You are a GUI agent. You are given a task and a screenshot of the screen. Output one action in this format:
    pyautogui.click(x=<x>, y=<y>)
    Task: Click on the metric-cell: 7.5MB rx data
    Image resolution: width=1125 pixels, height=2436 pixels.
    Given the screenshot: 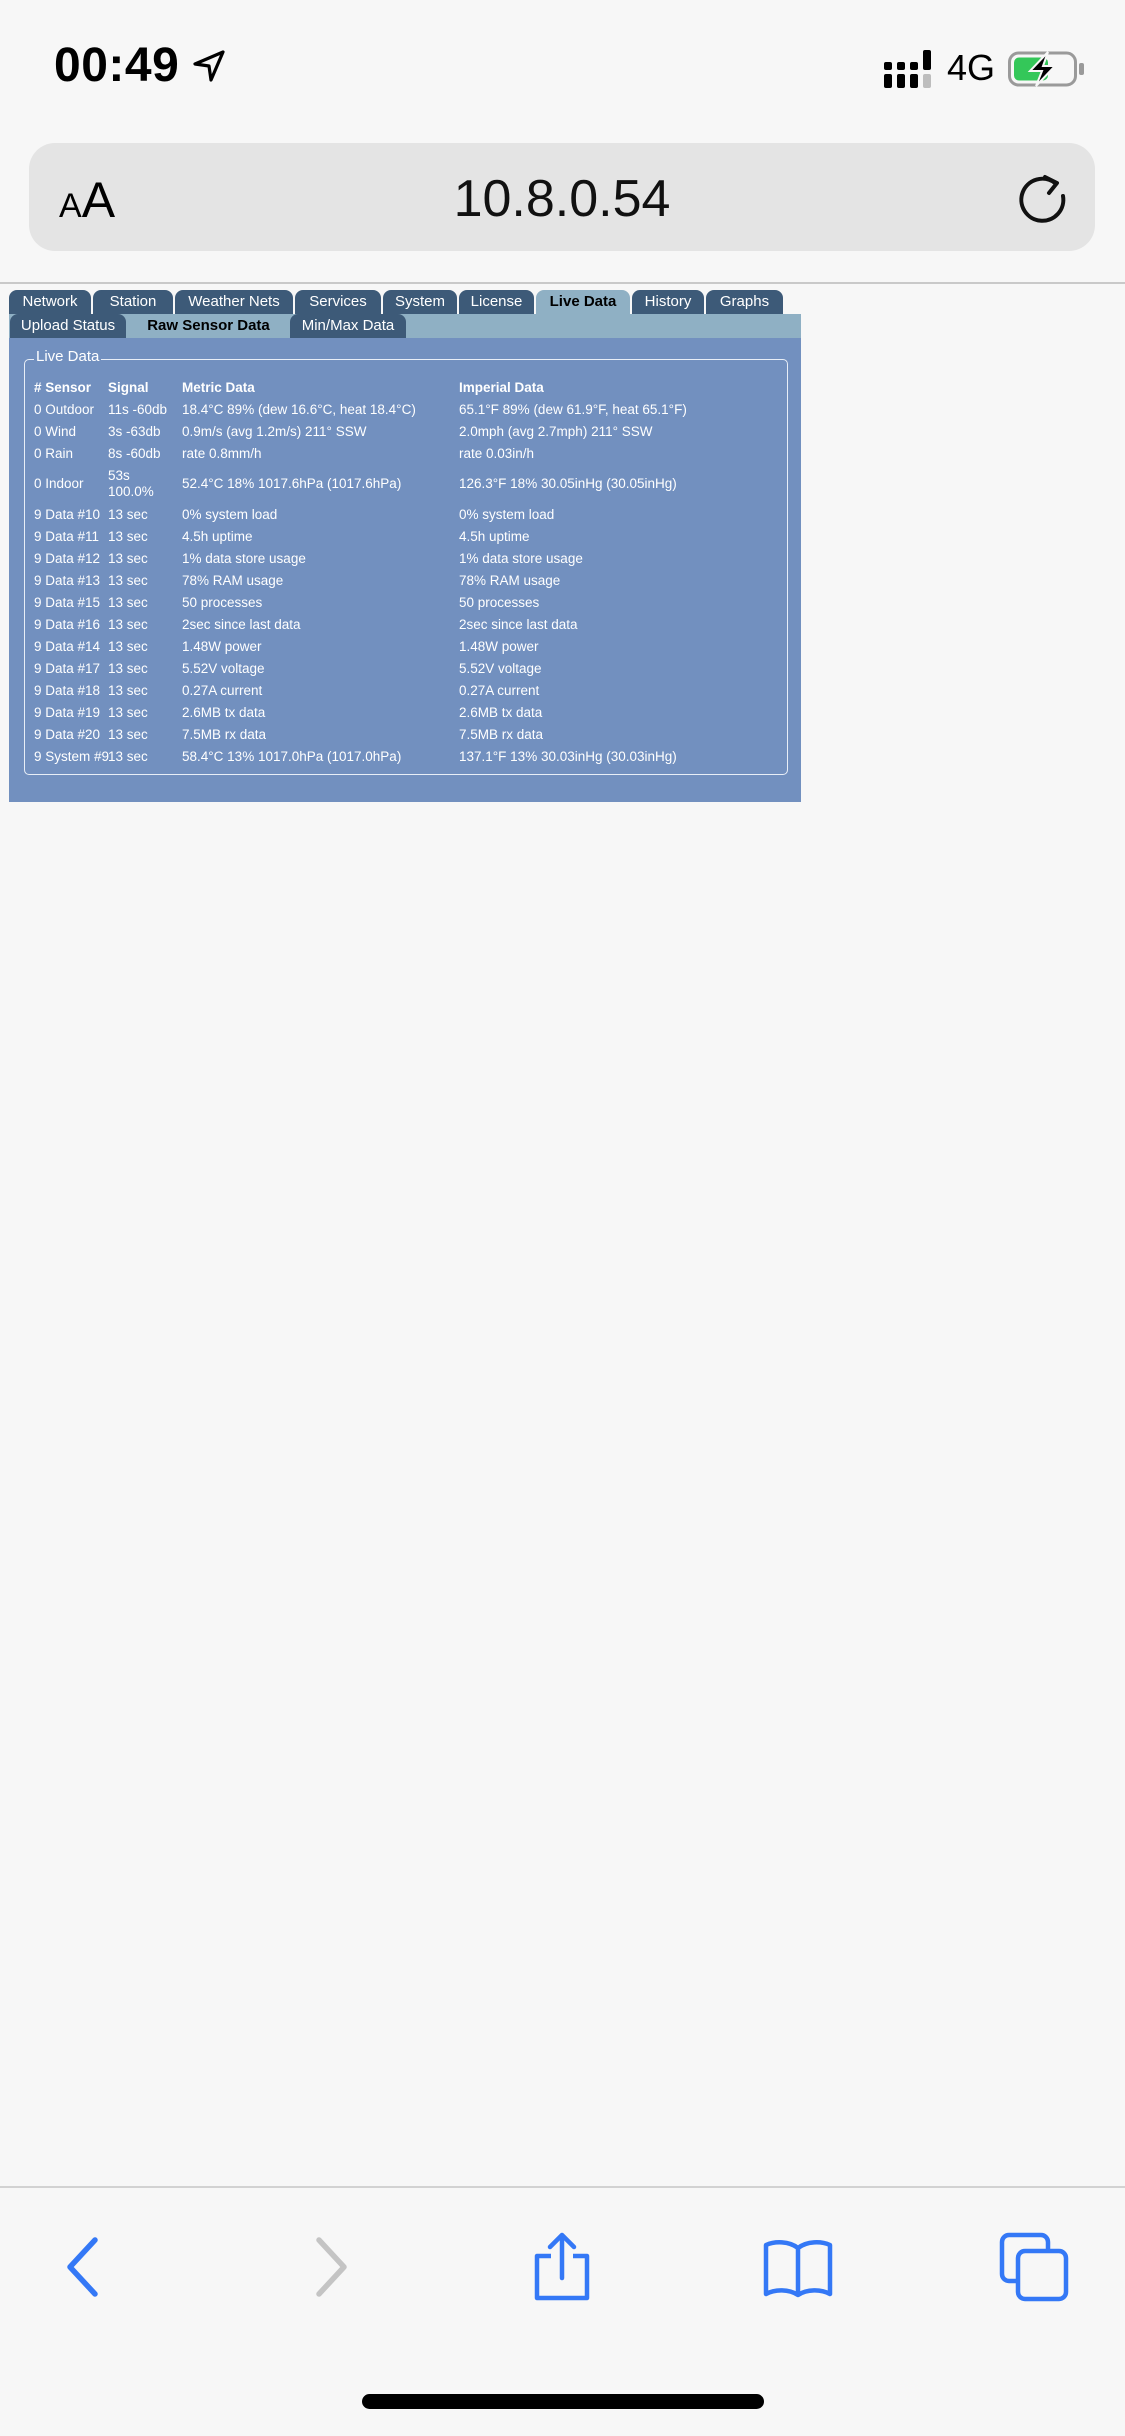 What is the action you would take?
    pyautogui.click(x=224, y=734)
    